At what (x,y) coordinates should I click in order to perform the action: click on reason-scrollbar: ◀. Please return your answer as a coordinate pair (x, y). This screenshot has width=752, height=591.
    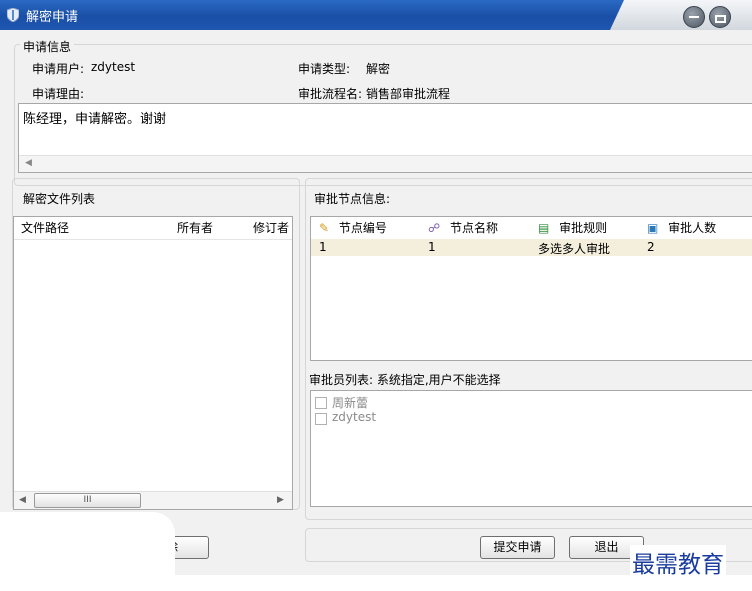
    Looking at the image, I should click on (385, 163).